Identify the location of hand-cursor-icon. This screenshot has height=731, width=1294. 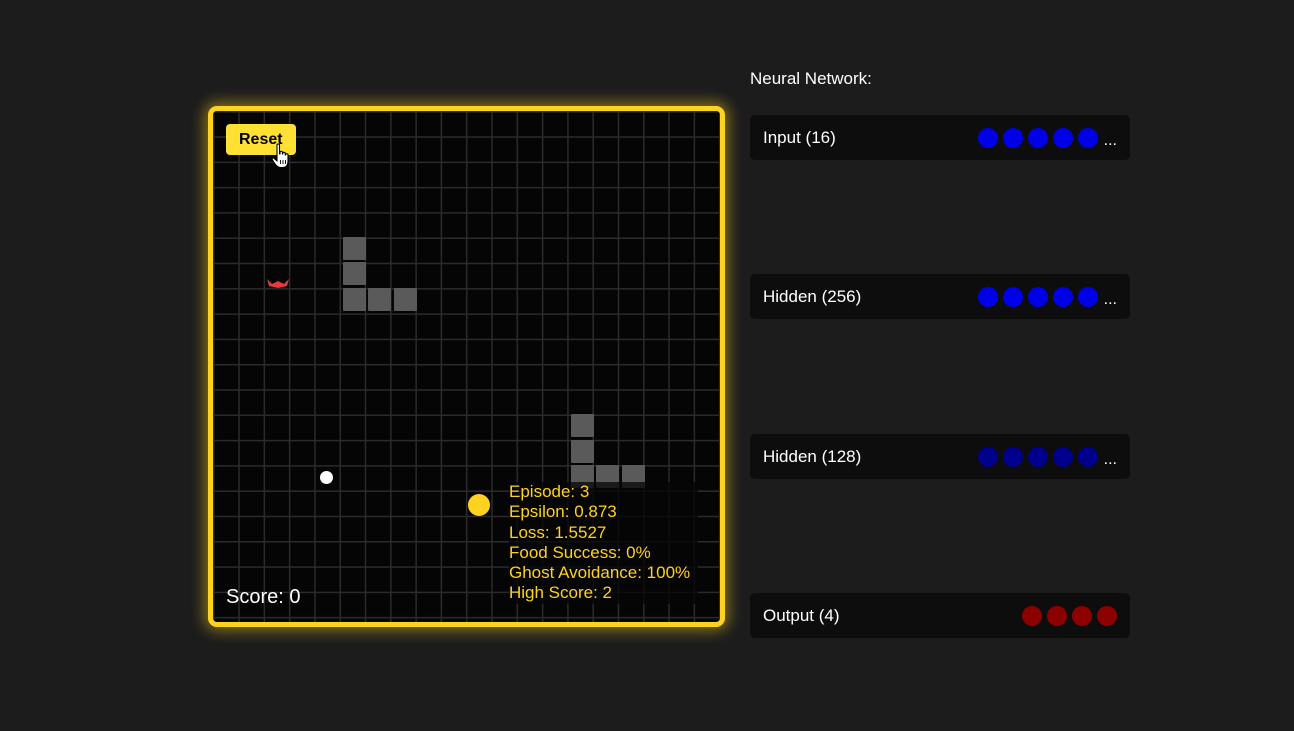
(280, 156).